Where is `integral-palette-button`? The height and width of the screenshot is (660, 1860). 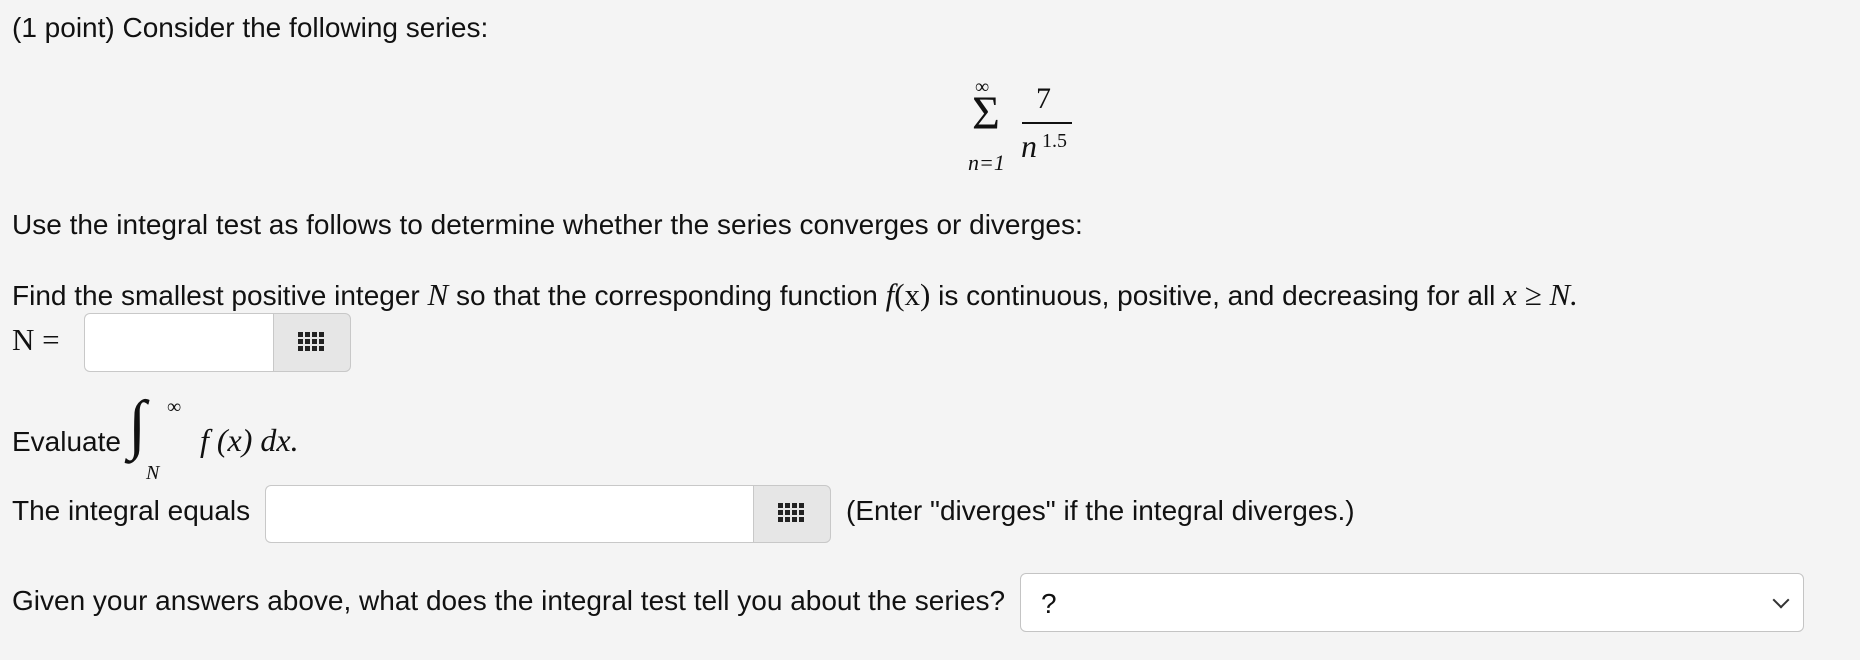 integral-palette-button is located at coordinates (792, 514).